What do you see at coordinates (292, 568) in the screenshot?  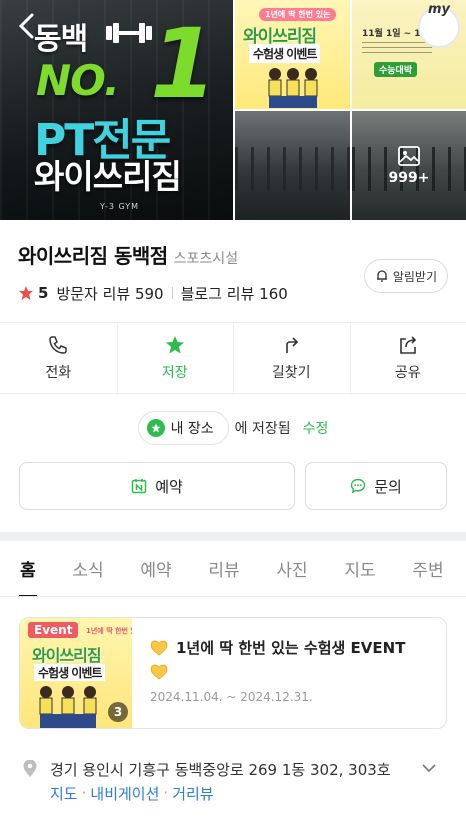 I see `tab-photos: 사진` at bounding box center [292, 568].